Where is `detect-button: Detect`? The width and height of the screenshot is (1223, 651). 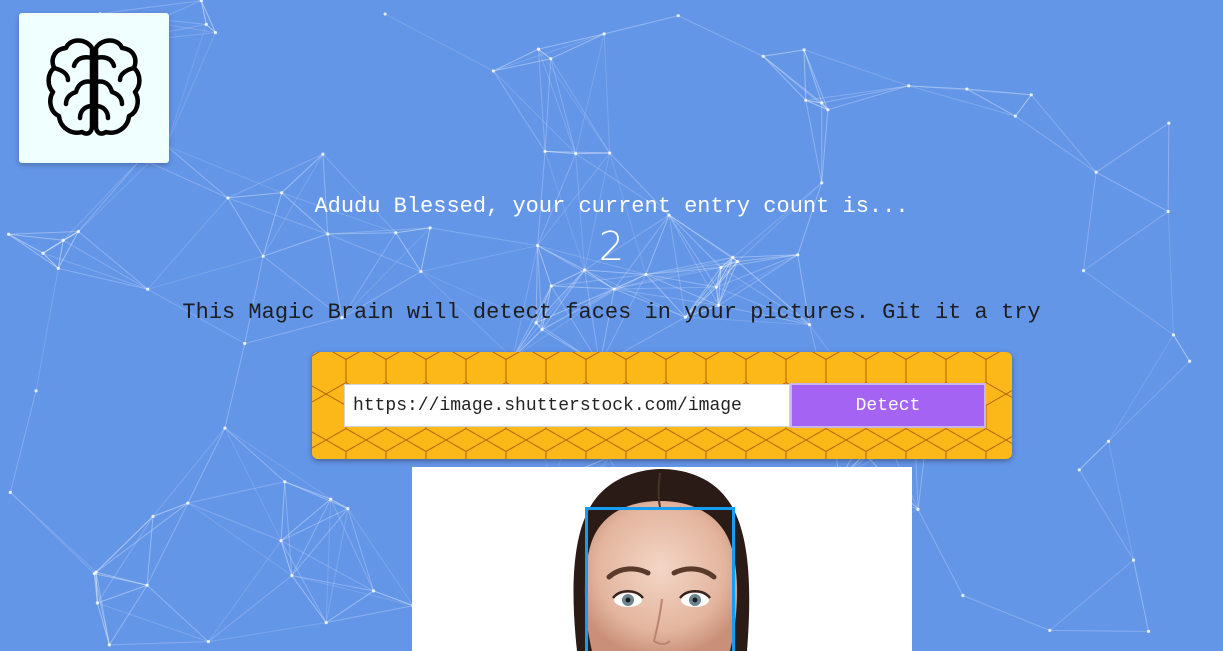 detect-button: Detect is located at coordinates (888, 405).